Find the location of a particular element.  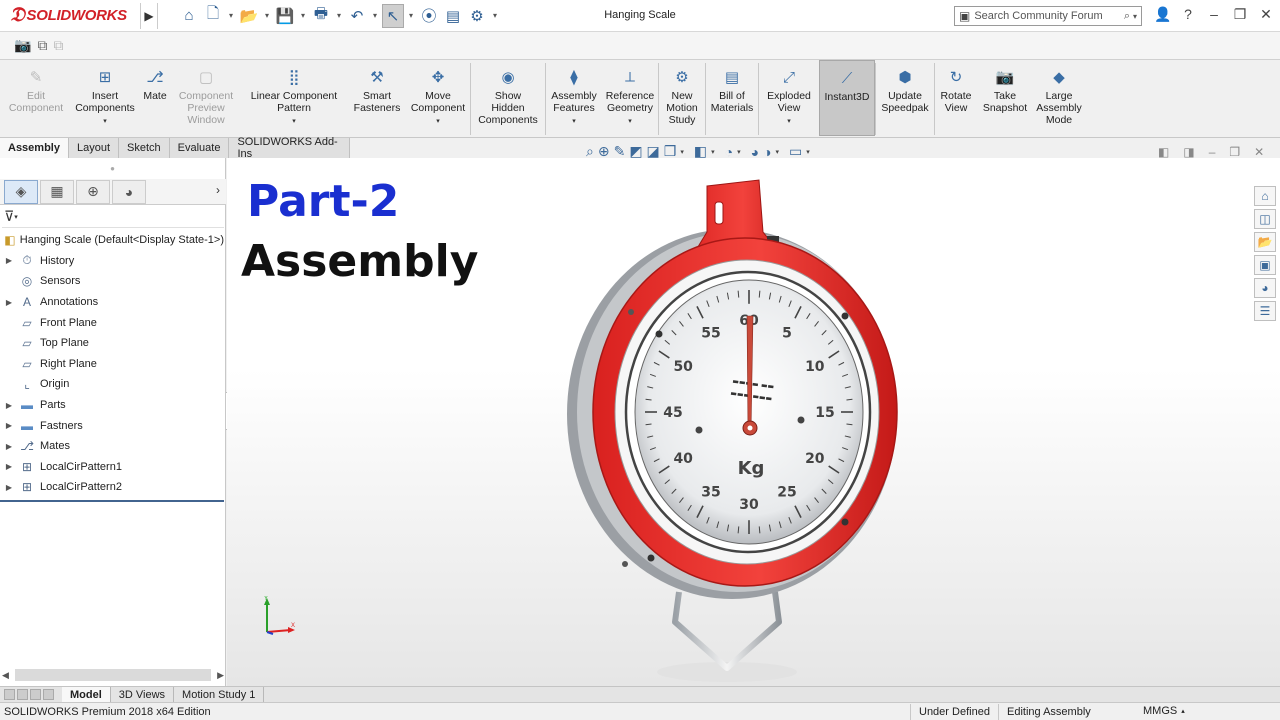

configuration-manager-tab-icon: ⊕ is located at coordinates (93, 191).